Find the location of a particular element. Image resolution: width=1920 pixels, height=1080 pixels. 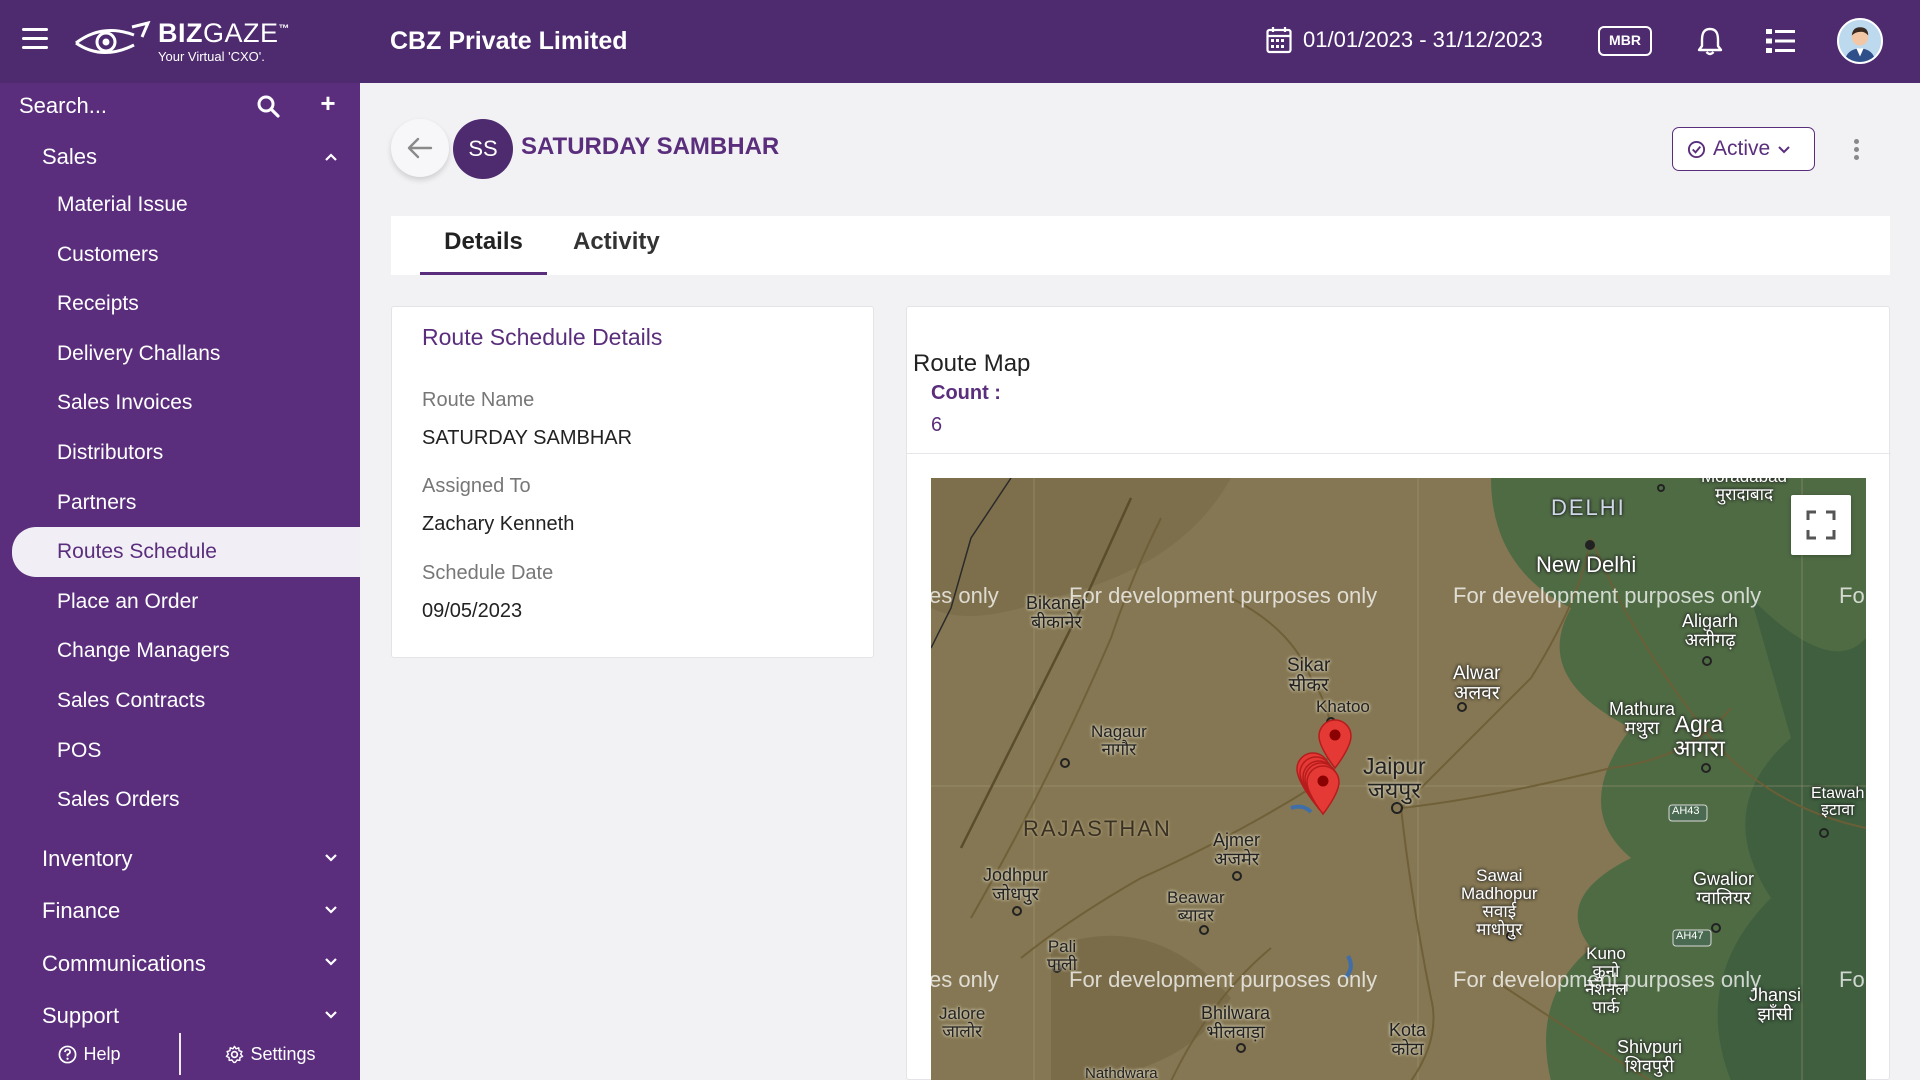

back-button is located at coordinates (420, 148).